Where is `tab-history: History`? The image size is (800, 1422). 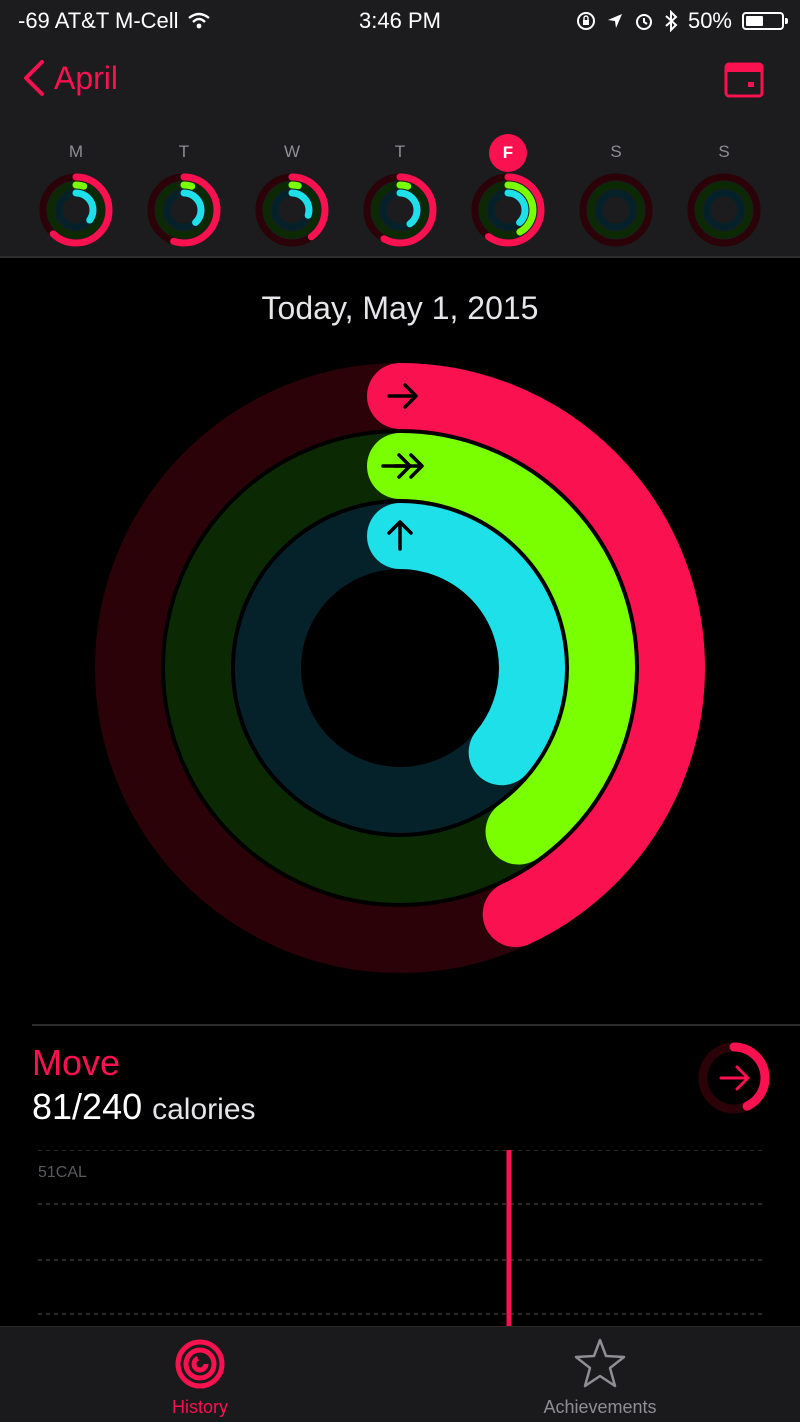
tab-history: History is located at coordinates (200, 1374).